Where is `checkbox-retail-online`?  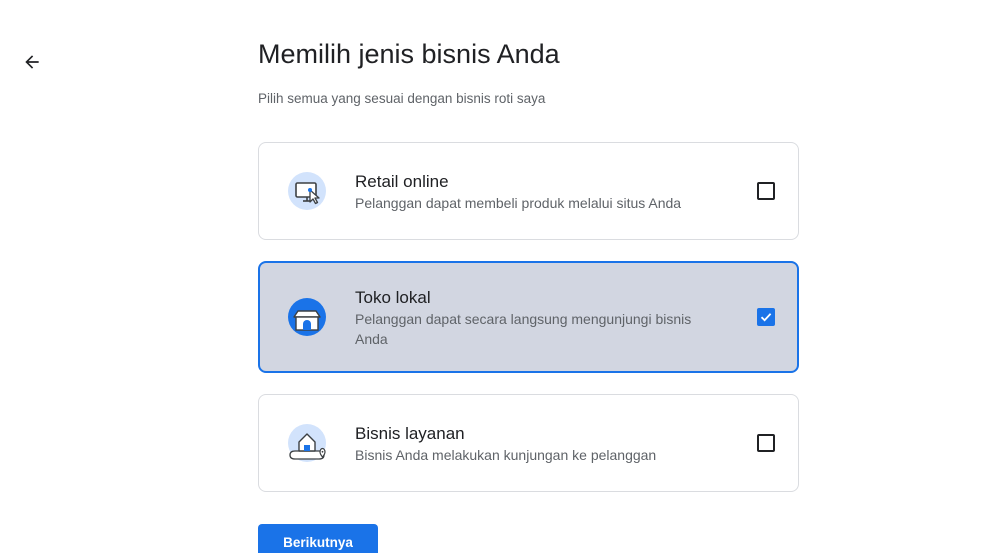
checkbox-retail-online is located at coordinates (766, 191).